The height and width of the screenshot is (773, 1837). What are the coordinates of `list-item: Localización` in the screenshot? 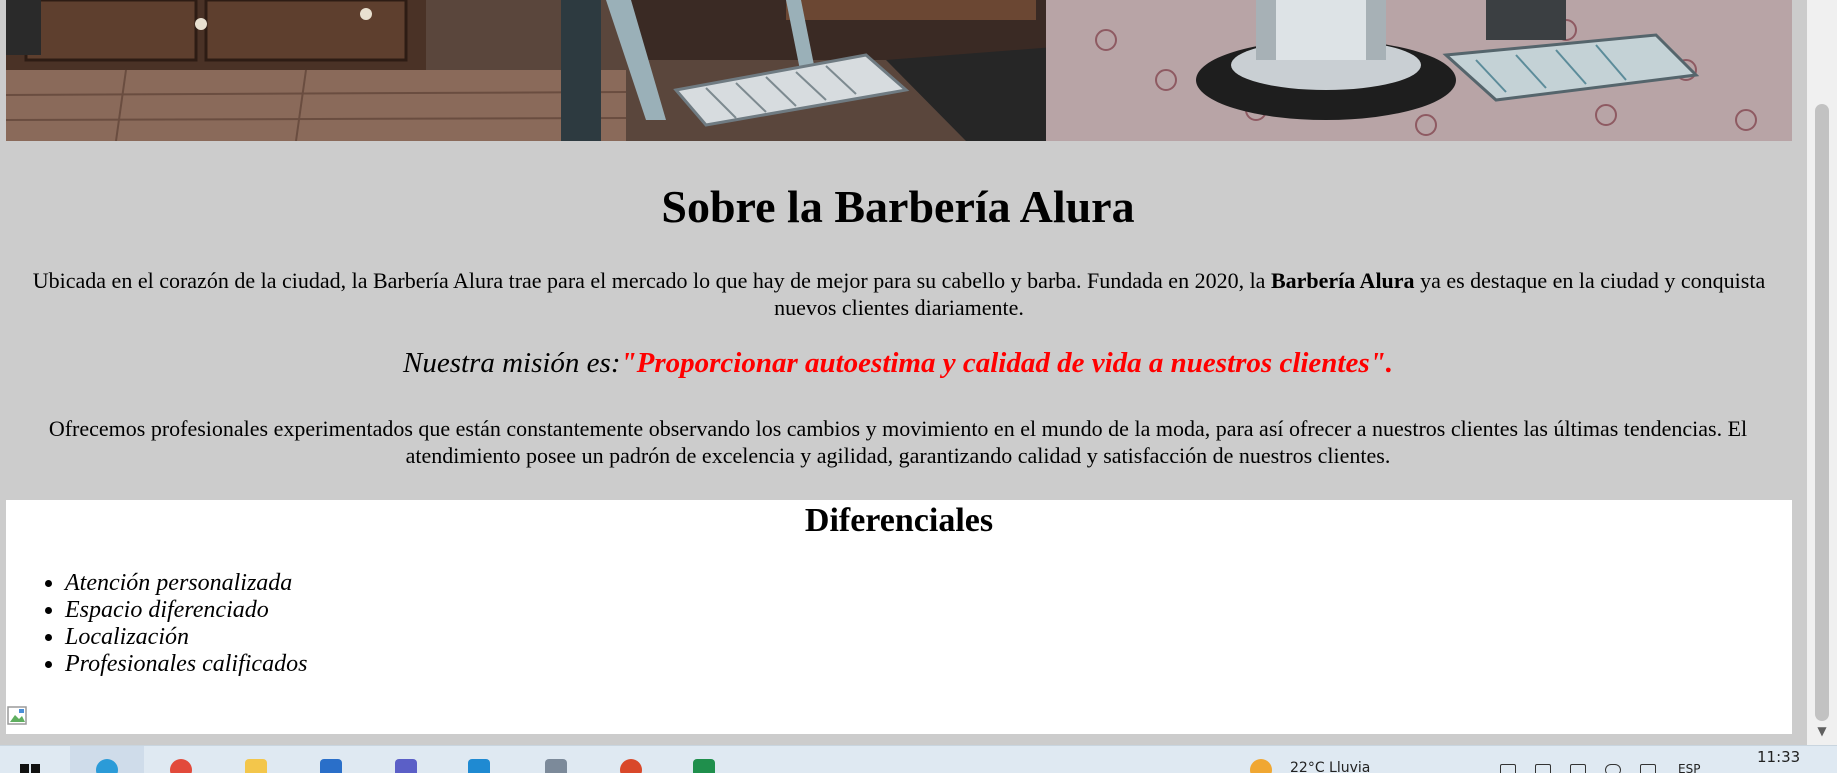 It's located at (186, 637).